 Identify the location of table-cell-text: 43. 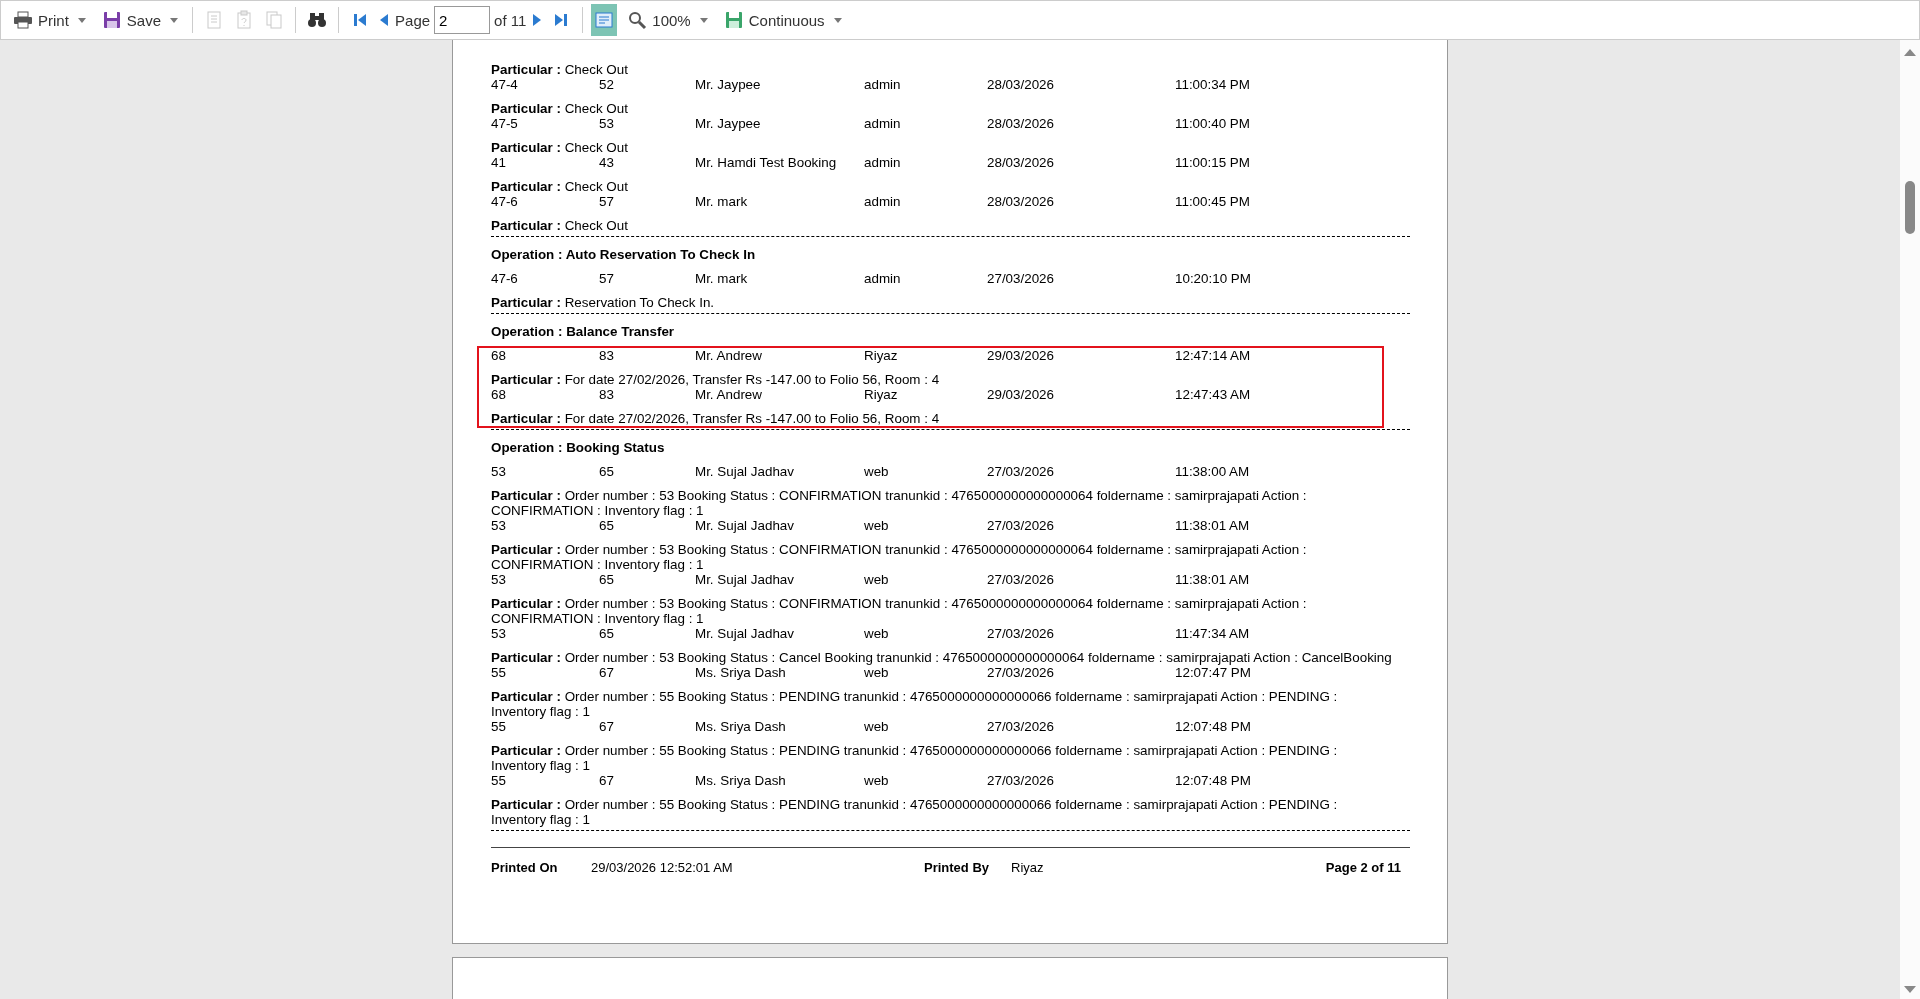
(607, 163).